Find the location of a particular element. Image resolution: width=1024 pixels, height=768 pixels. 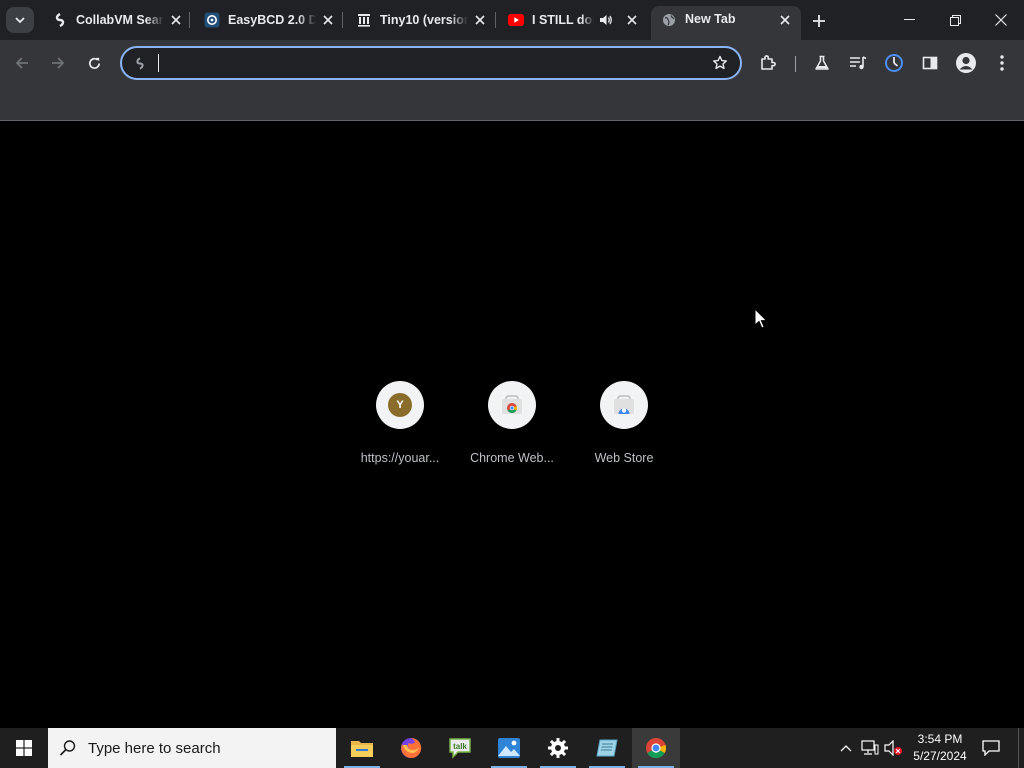

talk-icon: talk is located at coordinates (460, 748).